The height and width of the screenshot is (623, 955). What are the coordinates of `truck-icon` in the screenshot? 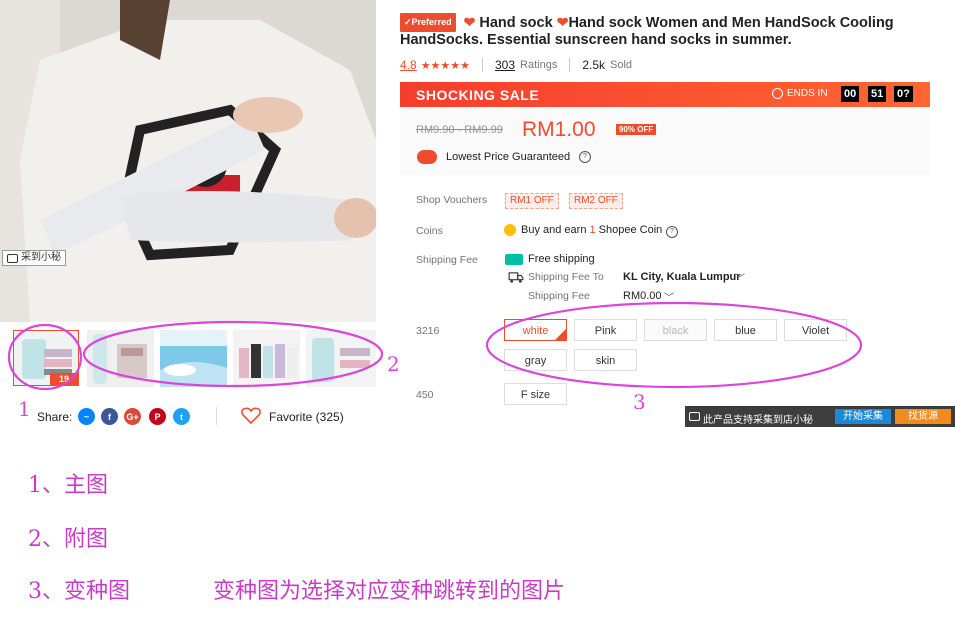 It's located at (516, 277).